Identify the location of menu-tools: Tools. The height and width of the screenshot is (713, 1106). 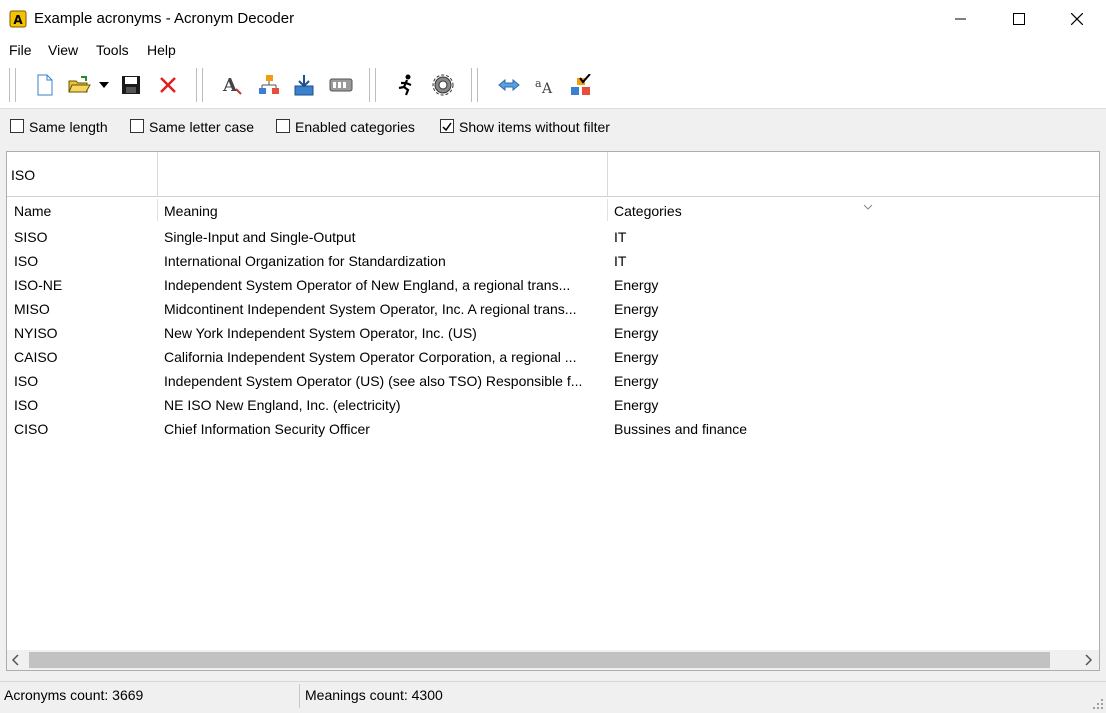
(112, 50).